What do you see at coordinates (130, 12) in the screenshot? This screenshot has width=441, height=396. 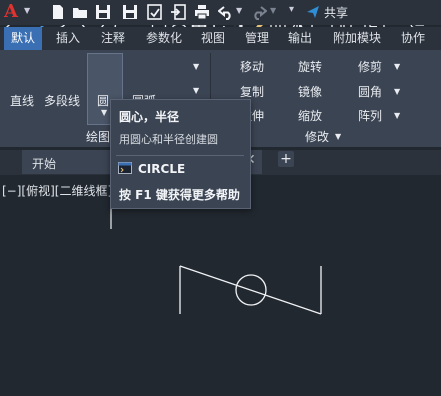 I see `save-as-icon` at bounding box center [130, 12].